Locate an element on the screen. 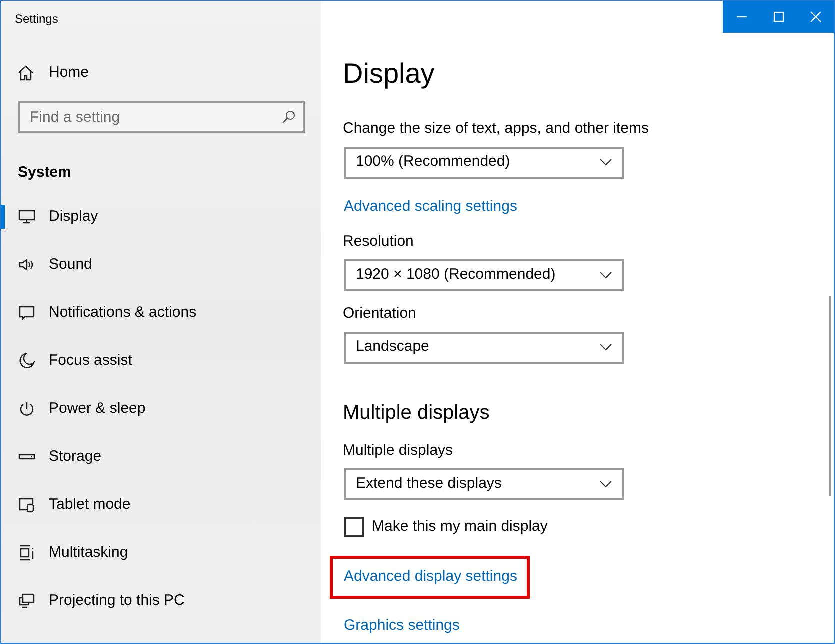 This screenshot has height=644, width=835. settings-link: Advanced scaling settings is located at coordinates (431, 207).